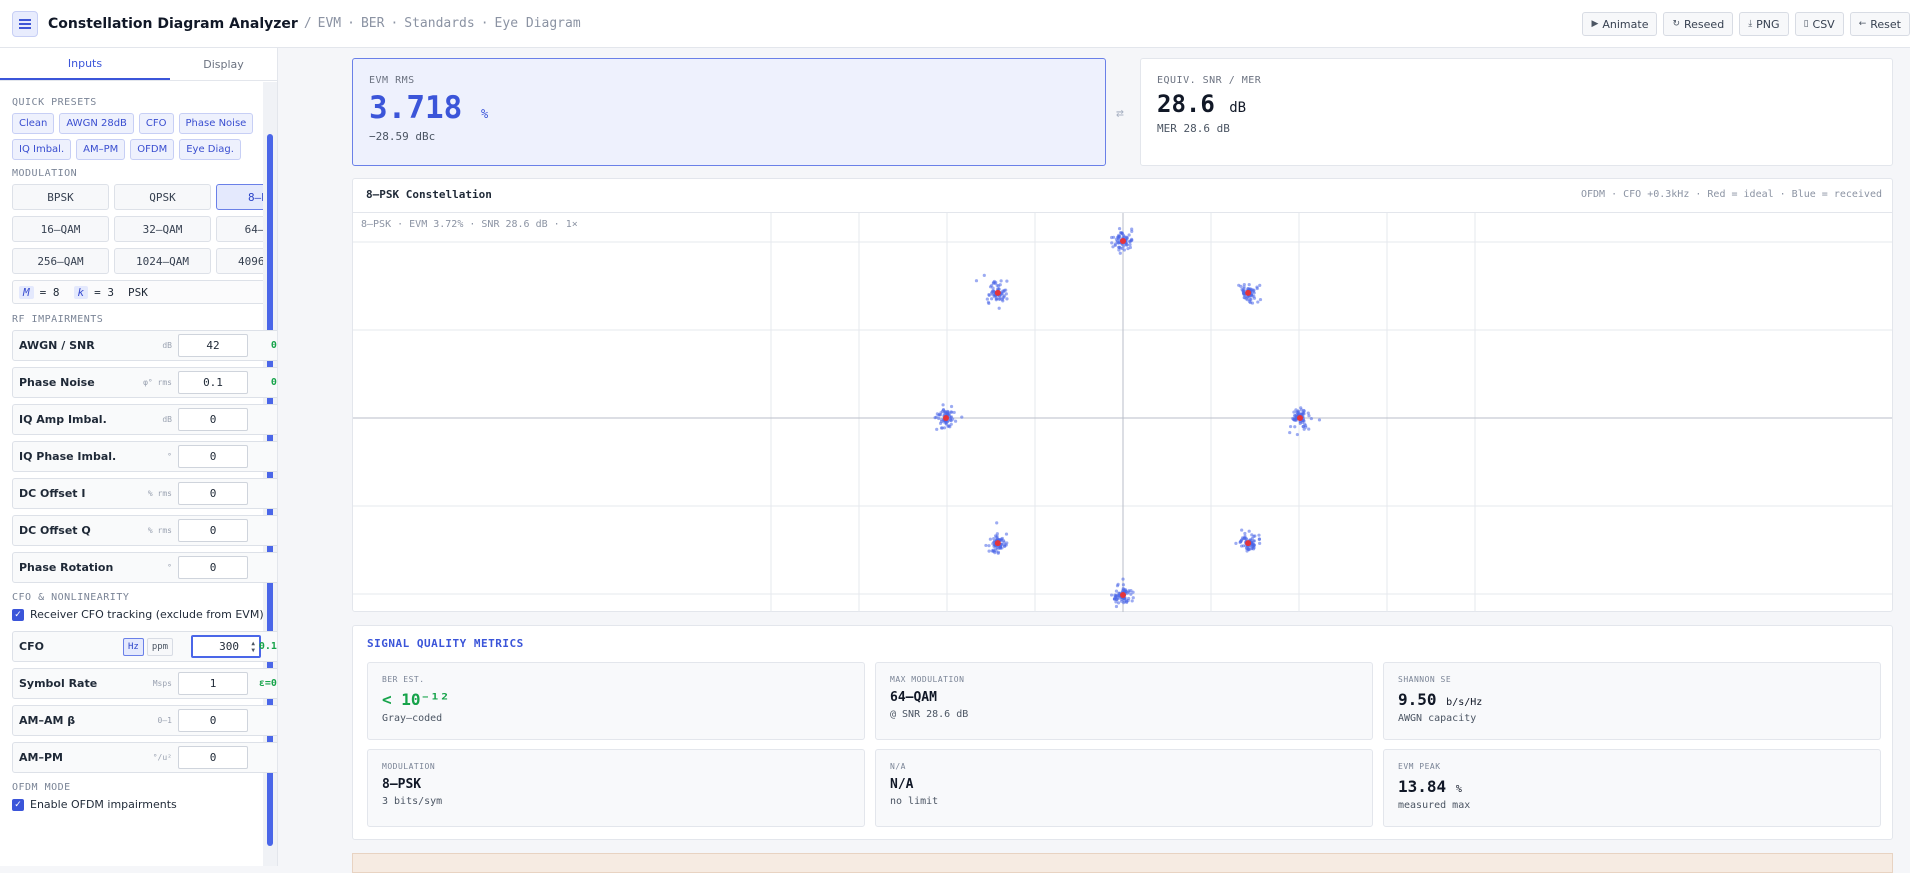 This screenshot has height=873, width=1910. I want to click on csv-button: ▯ CSV, so click(1819, 24).